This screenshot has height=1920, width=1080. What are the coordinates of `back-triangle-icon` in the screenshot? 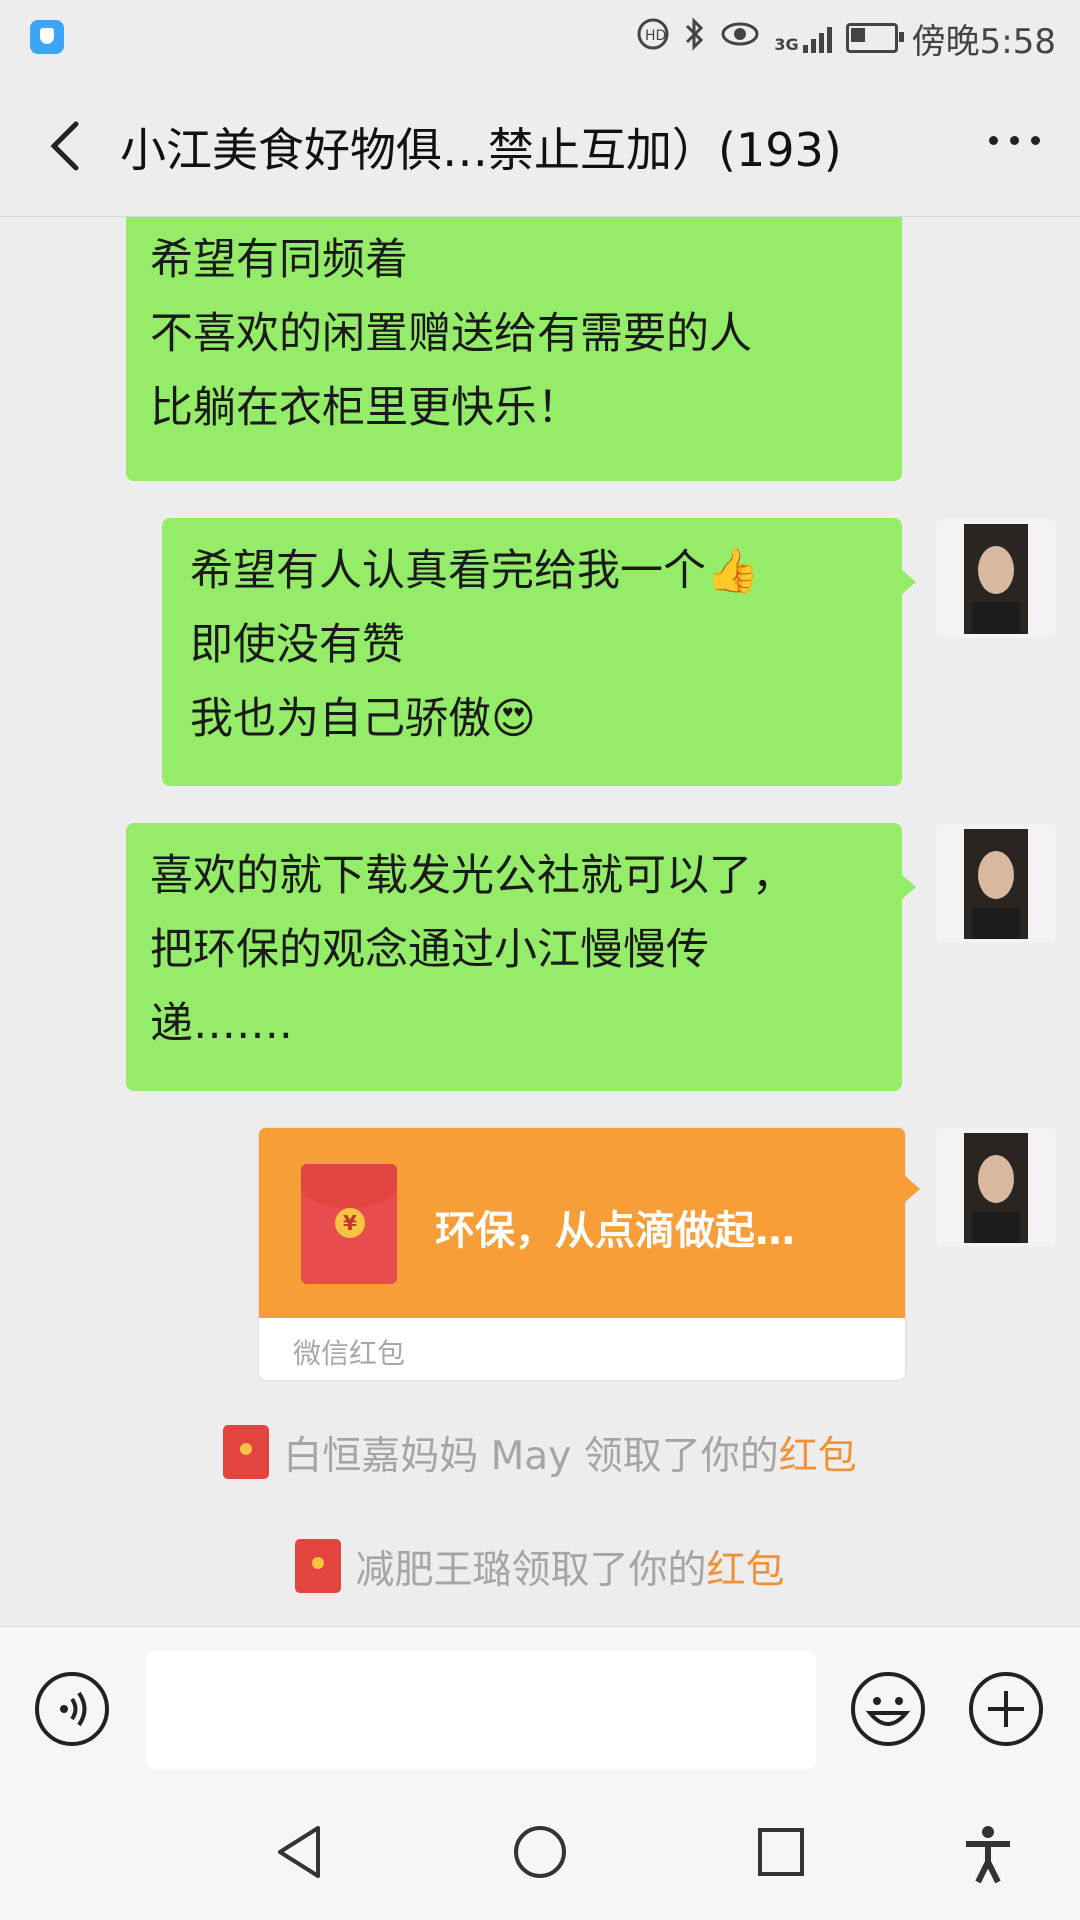 It's located at (299, 1852).